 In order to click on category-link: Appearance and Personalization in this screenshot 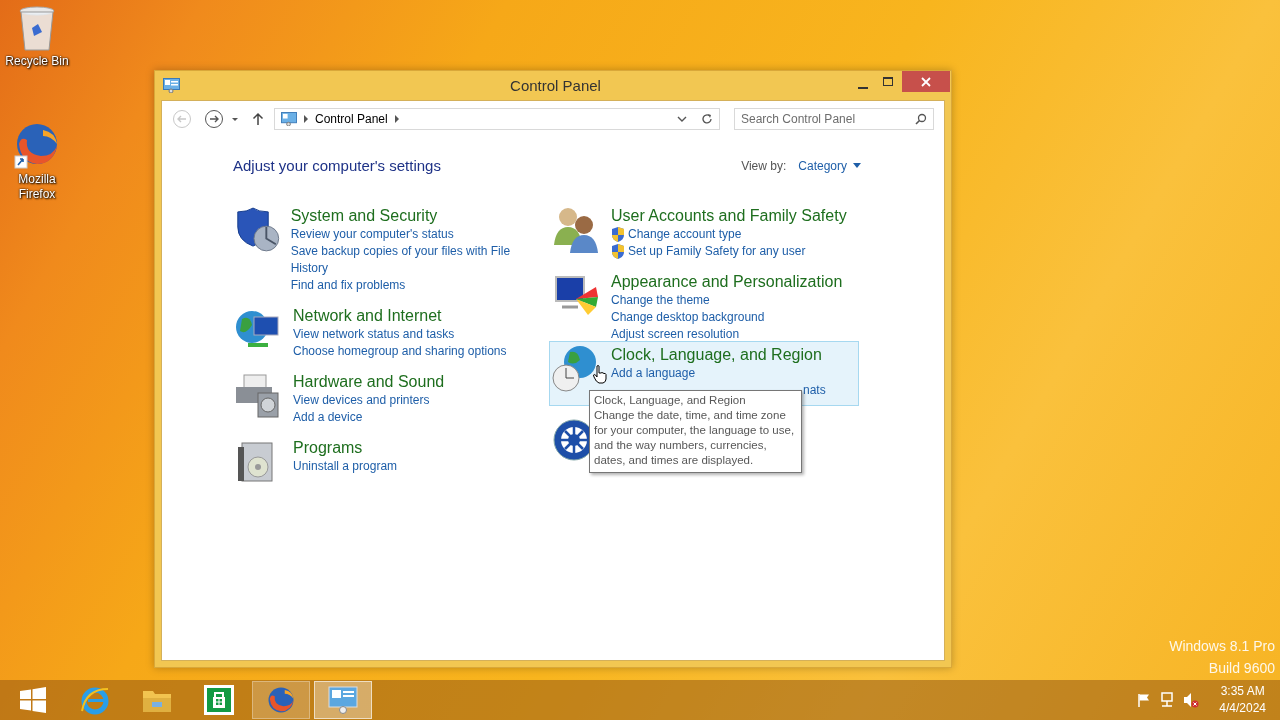, I will do `click(727, 281)`.